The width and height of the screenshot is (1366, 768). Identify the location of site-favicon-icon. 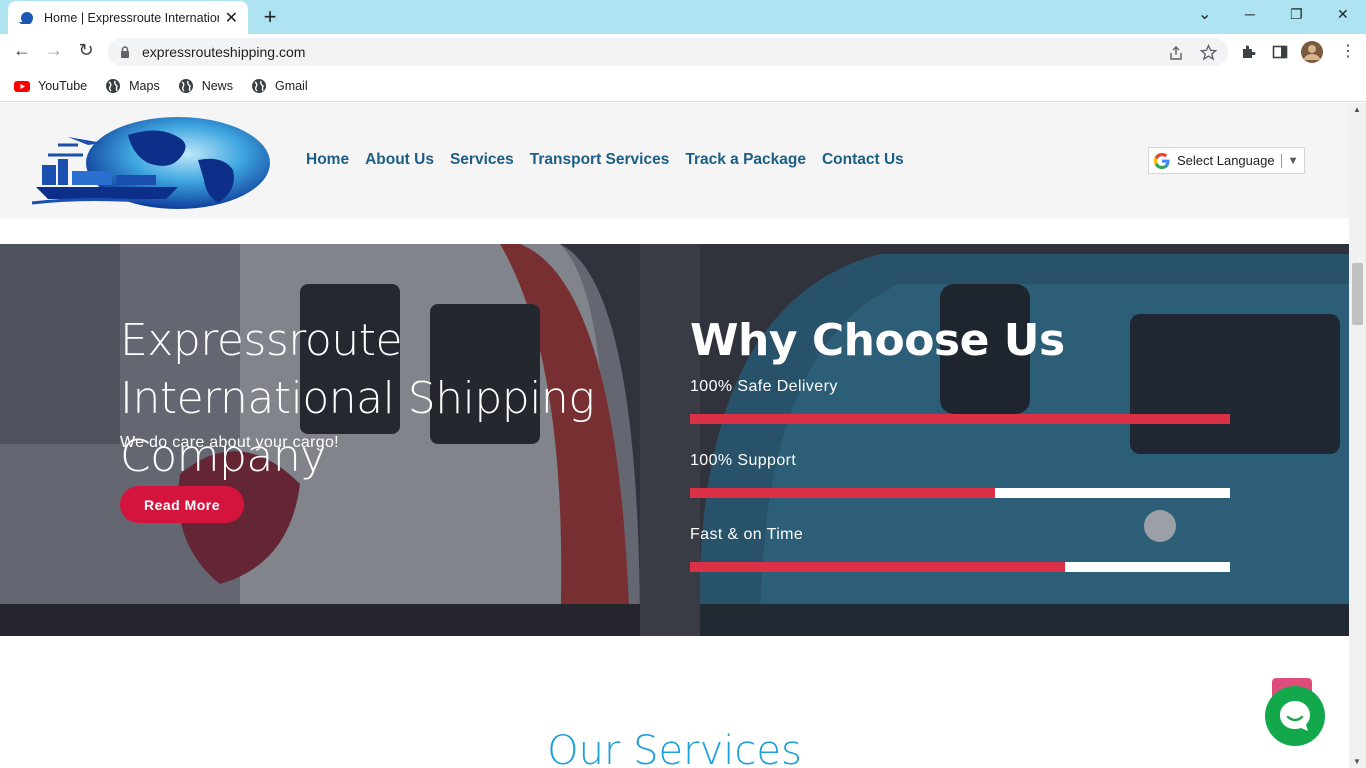
(26, 17).